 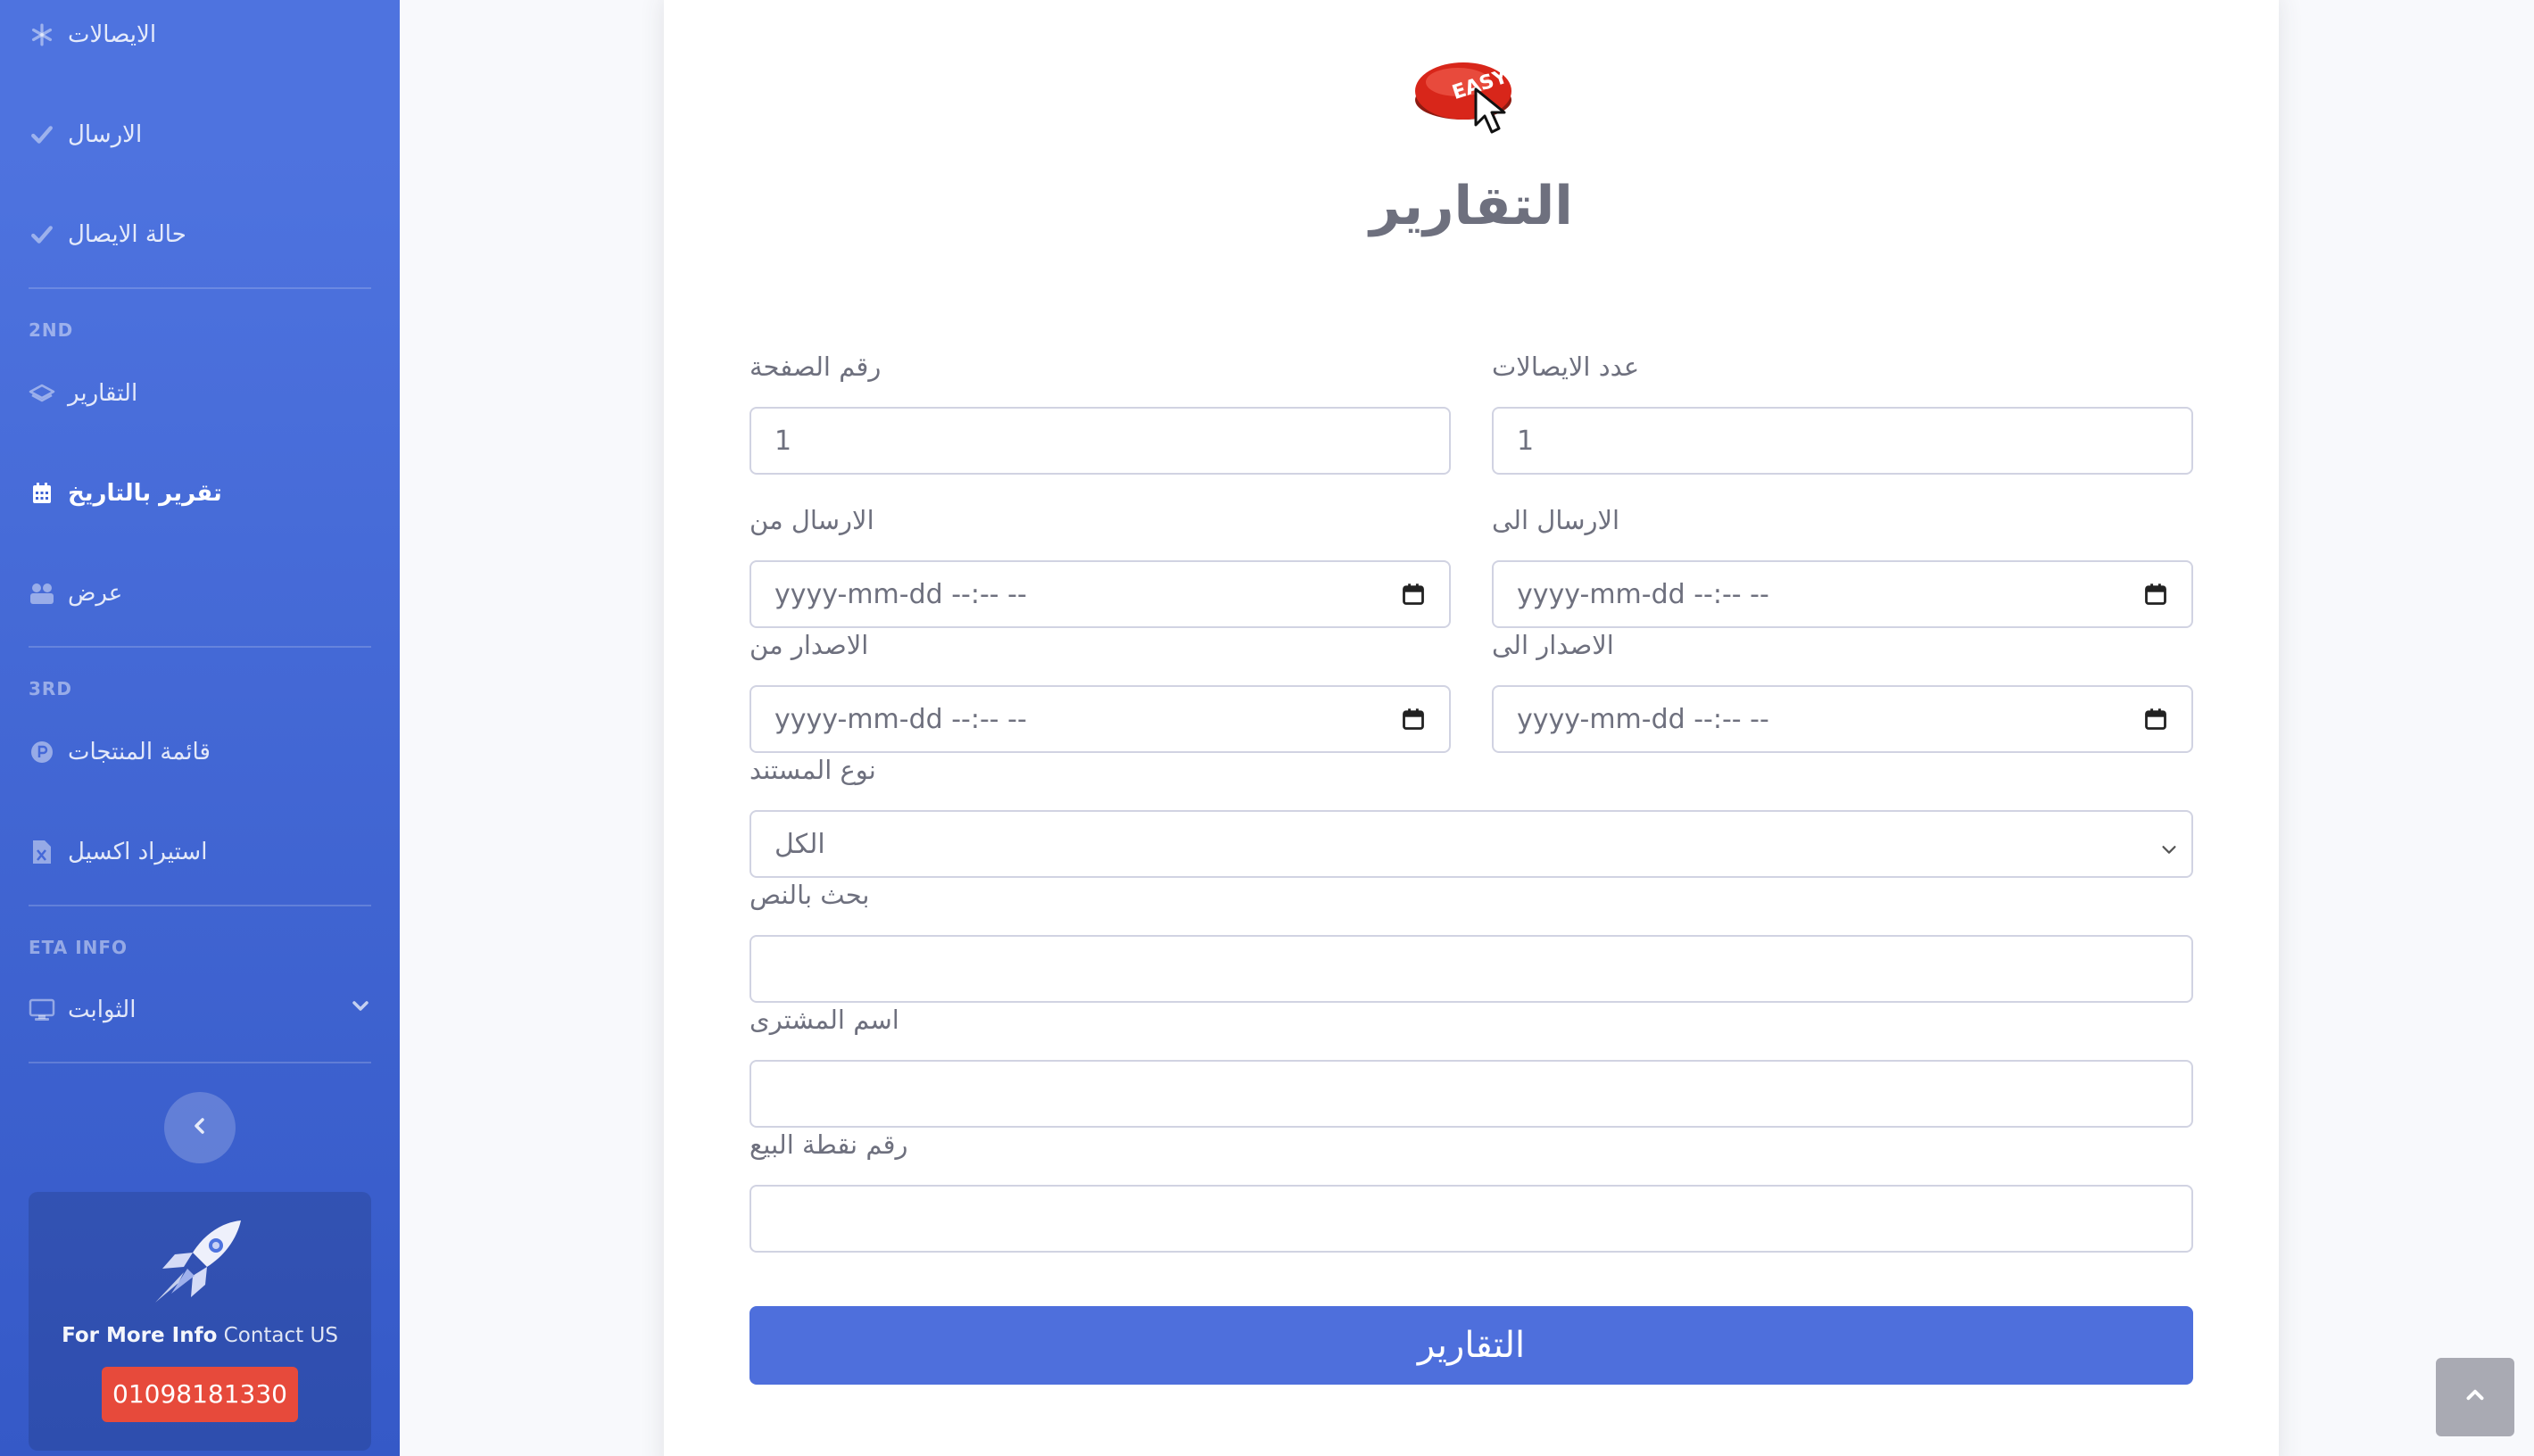 I want to click on document-type-selected: الكل, so click(x=799, y=844).